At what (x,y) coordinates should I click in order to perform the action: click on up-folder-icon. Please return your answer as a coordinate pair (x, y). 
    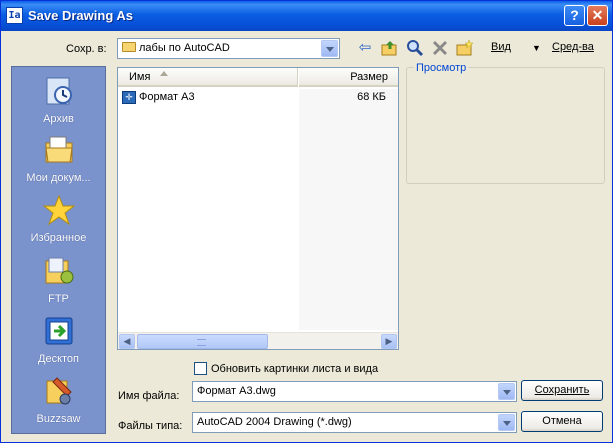
    Looking at the image, I should click on (390, 48).